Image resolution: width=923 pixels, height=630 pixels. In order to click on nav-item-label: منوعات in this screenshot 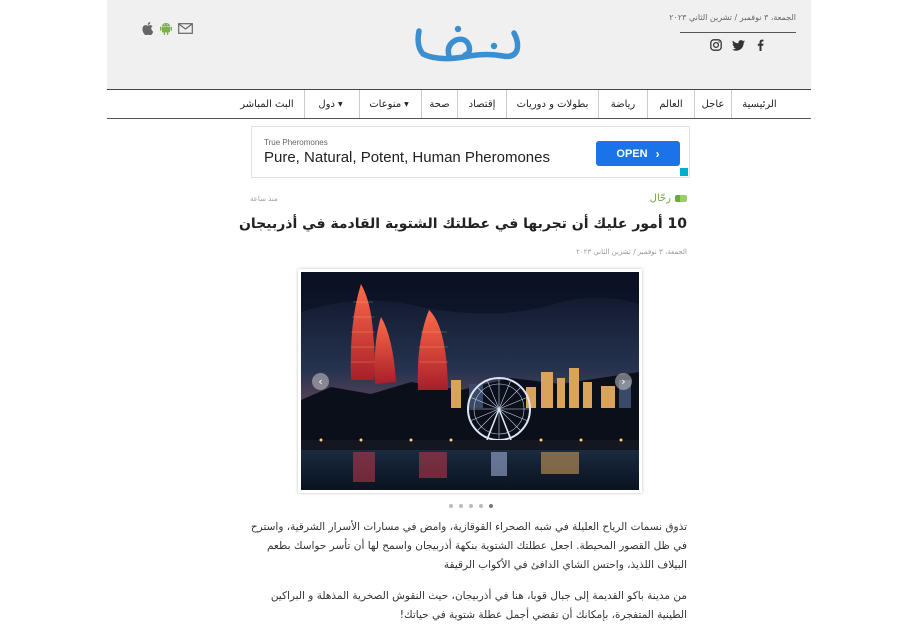, I will do `click(385, 104)`.